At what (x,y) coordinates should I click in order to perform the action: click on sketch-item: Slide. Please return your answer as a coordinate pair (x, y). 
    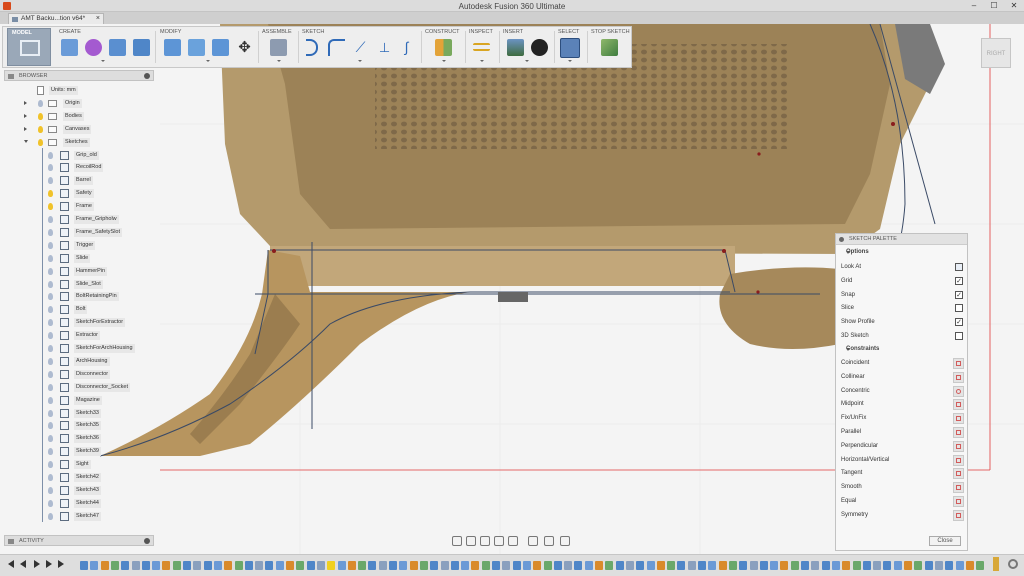
    Looking at the image, I should click on (79, 258).